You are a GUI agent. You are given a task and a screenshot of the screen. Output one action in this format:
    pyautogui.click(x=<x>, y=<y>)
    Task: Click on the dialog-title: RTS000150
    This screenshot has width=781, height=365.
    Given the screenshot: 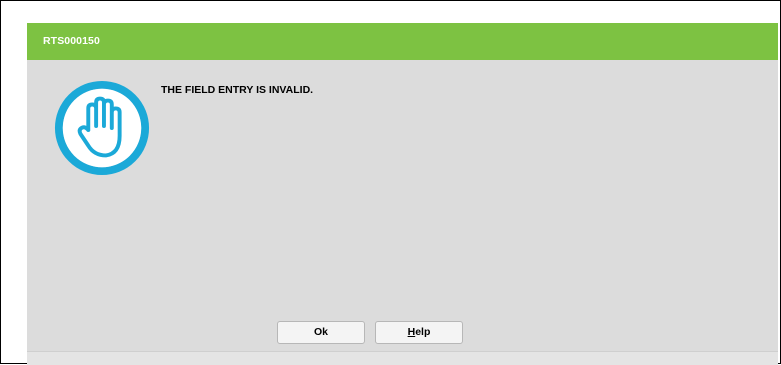 What is the action you would take?
    pyautogui.click(x=71, y=41)
    